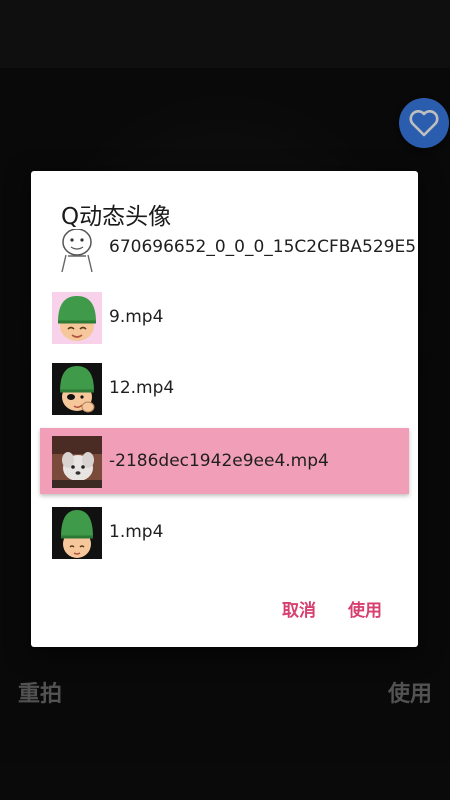  What do you see at coordinates (77, 318) in the screenshot?
I see `green-helmet-boy-icon` at bounding box center [77, 318].